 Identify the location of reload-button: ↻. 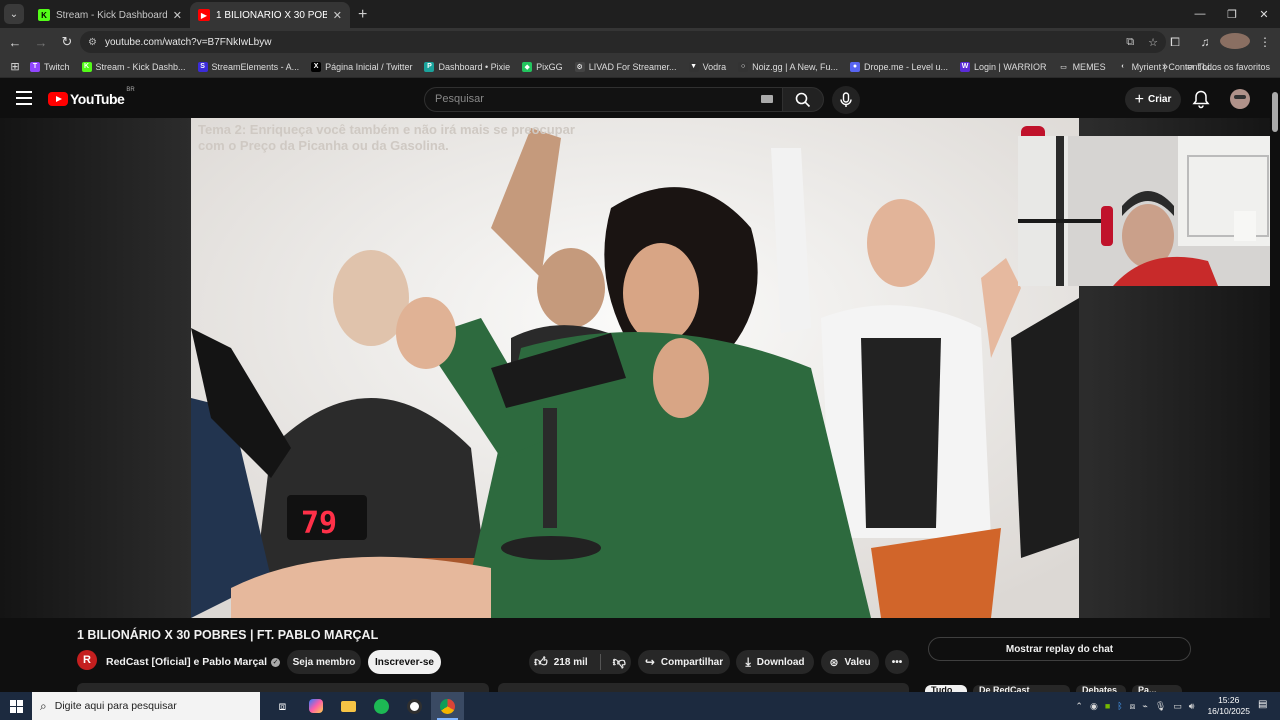
(67, 42).